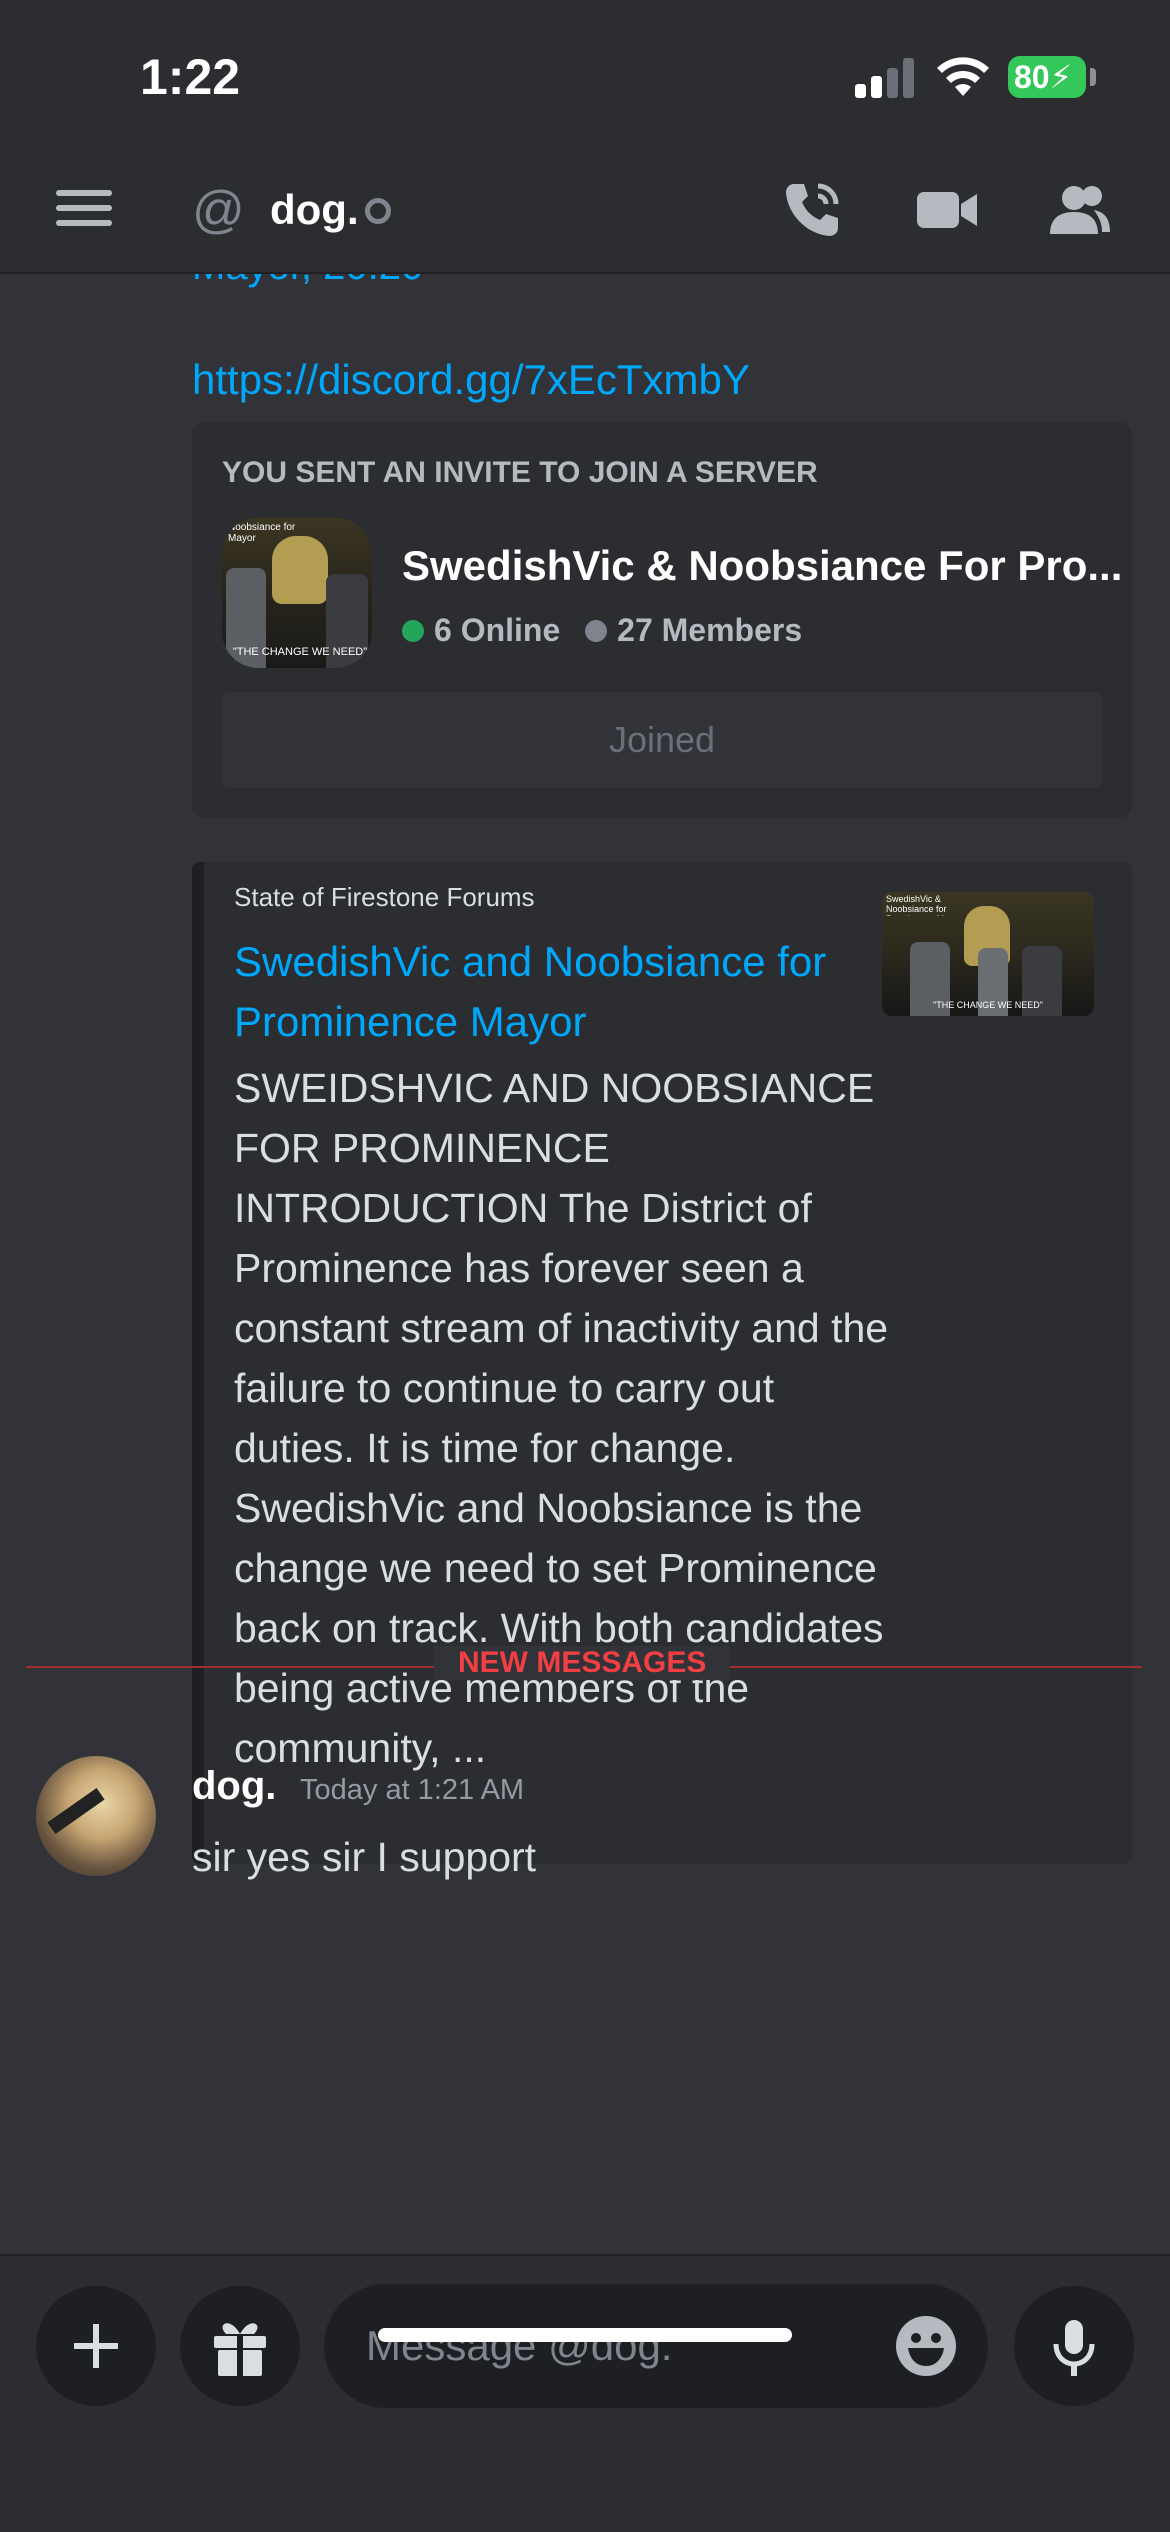 This screenshot has width=1170, height=2532. I want to click on dm-name: dog., so click(314, 210).